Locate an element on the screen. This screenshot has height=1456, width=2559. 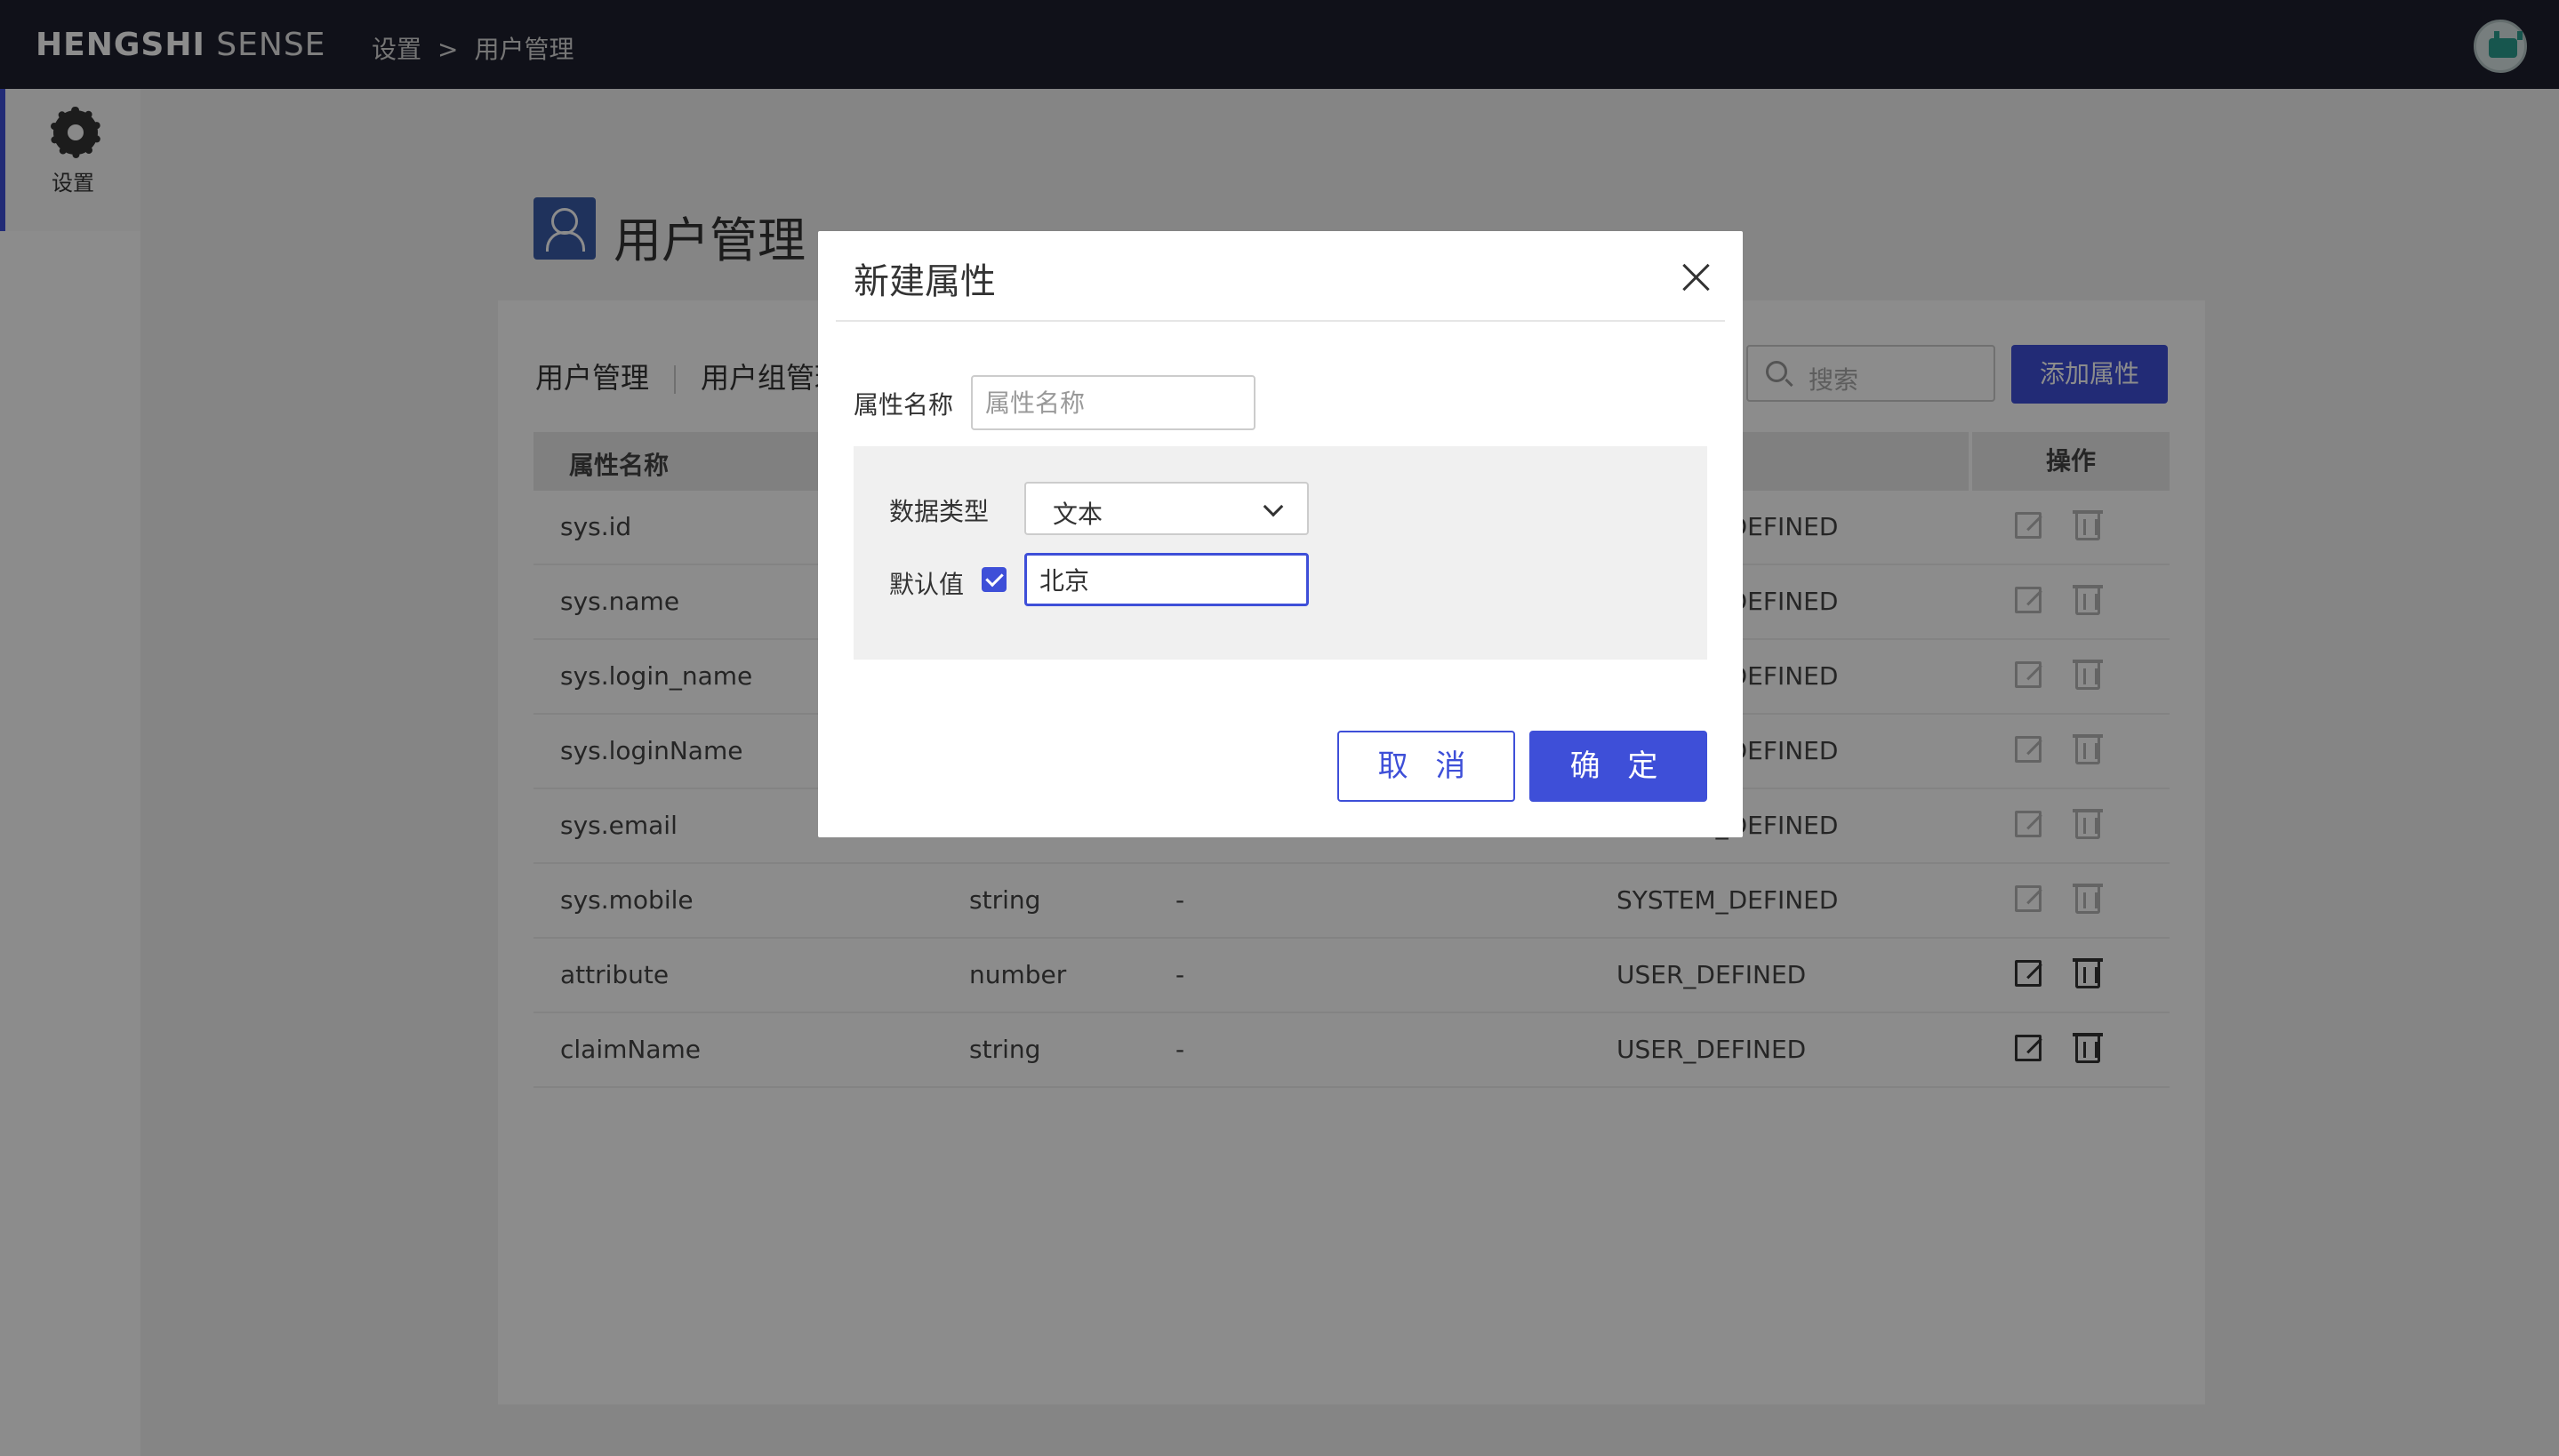
close-icon is located at coordinates (1696, 277).